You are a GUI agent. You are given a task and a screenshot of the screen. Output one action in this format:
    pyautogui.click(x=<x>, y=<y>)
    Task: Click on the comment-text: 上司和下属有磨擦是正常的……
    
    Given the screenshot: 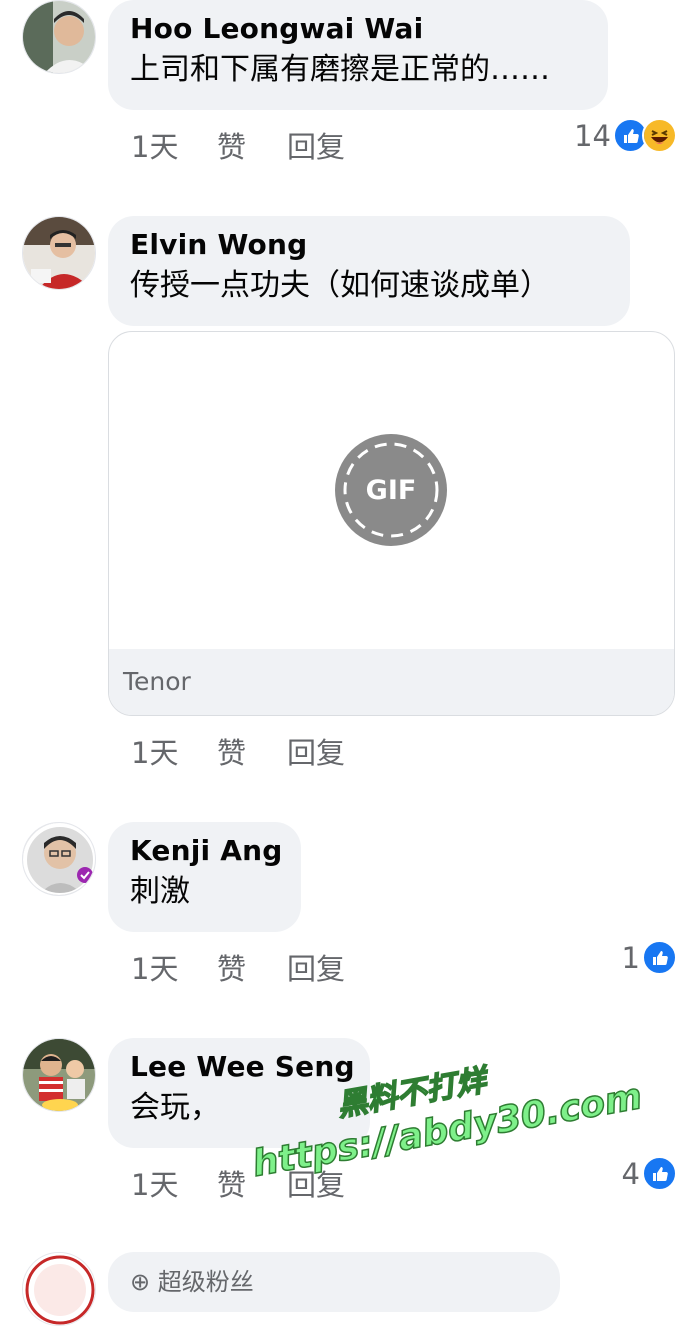 What is the action you would take?
    pyautogui.click(x=340, y=69)
    